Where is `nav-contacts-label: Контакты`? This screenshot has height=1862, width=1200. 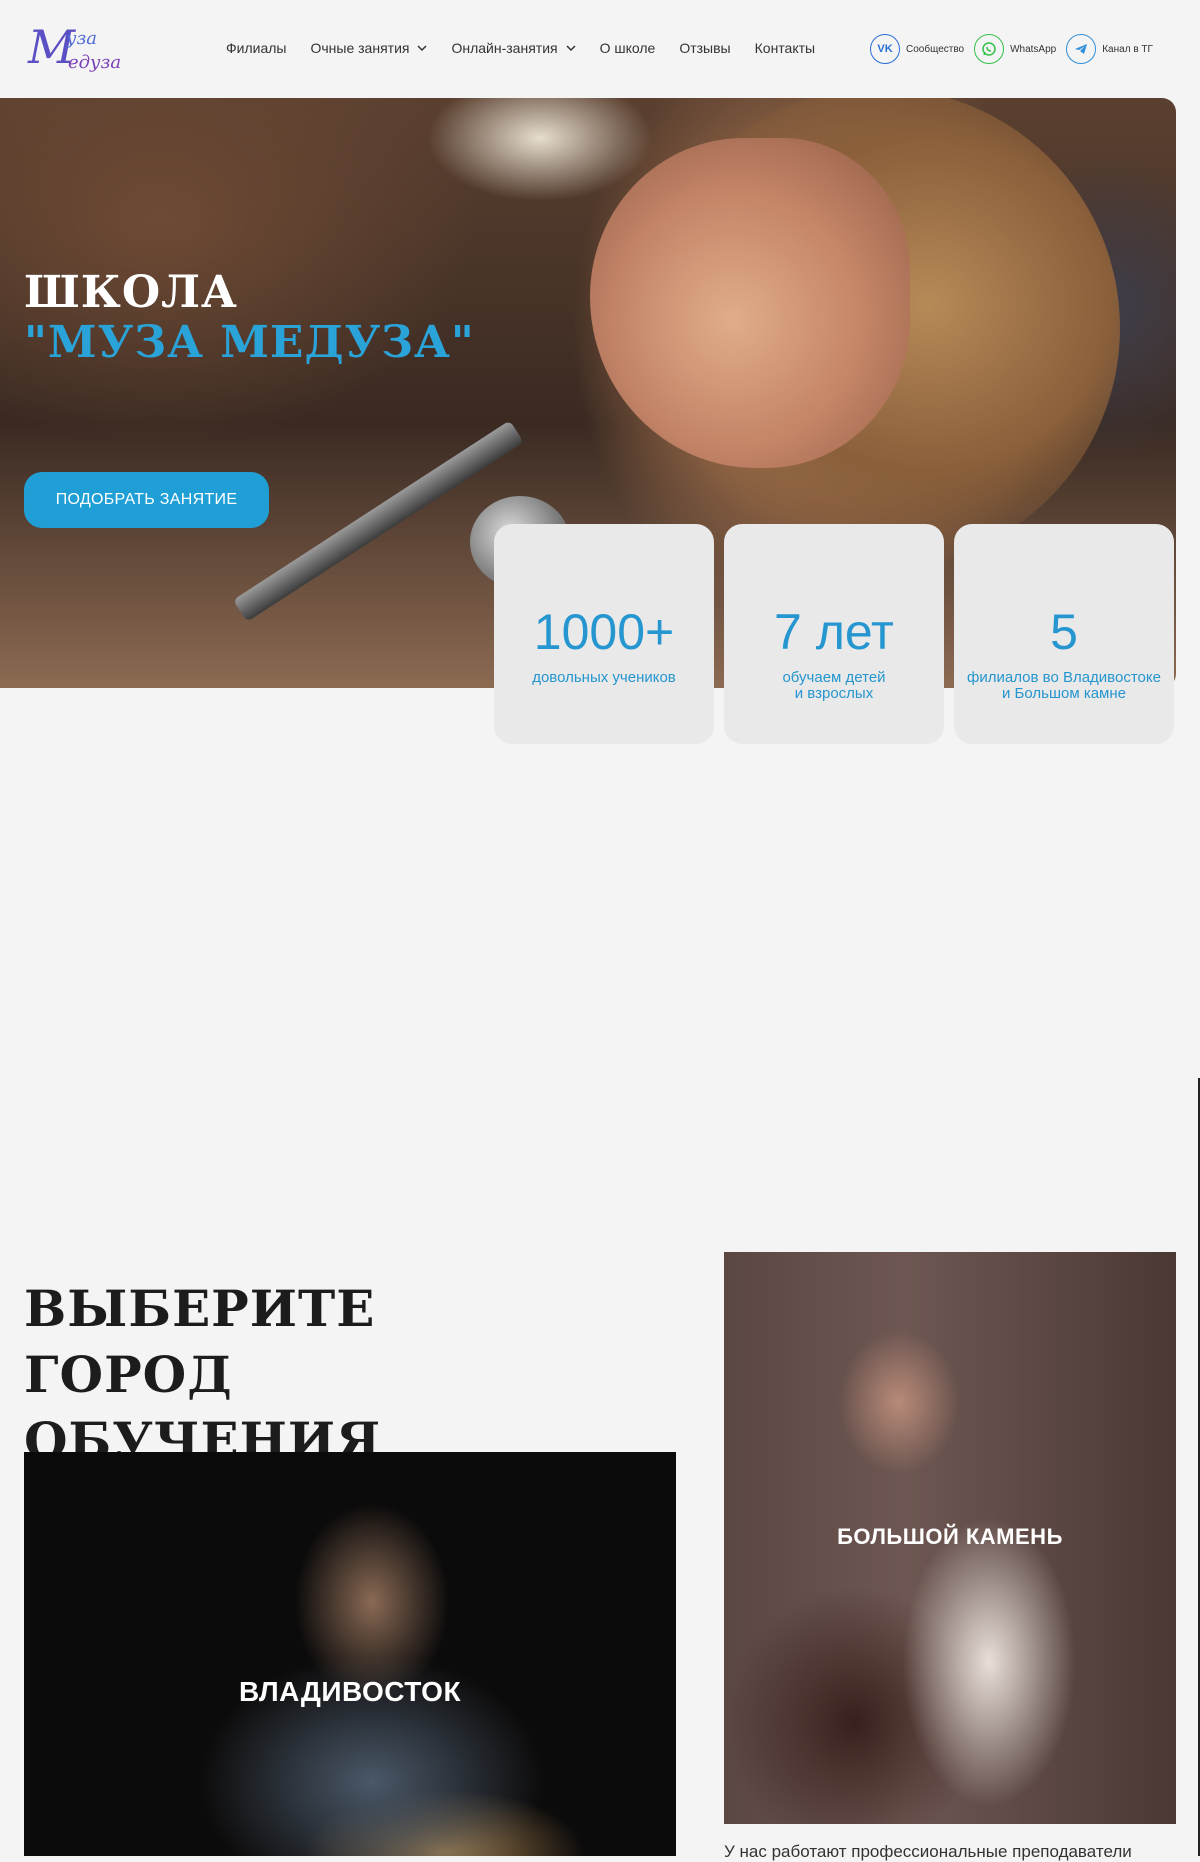 nav-contacts-label: Контакты is located at coordinates (785, 48).